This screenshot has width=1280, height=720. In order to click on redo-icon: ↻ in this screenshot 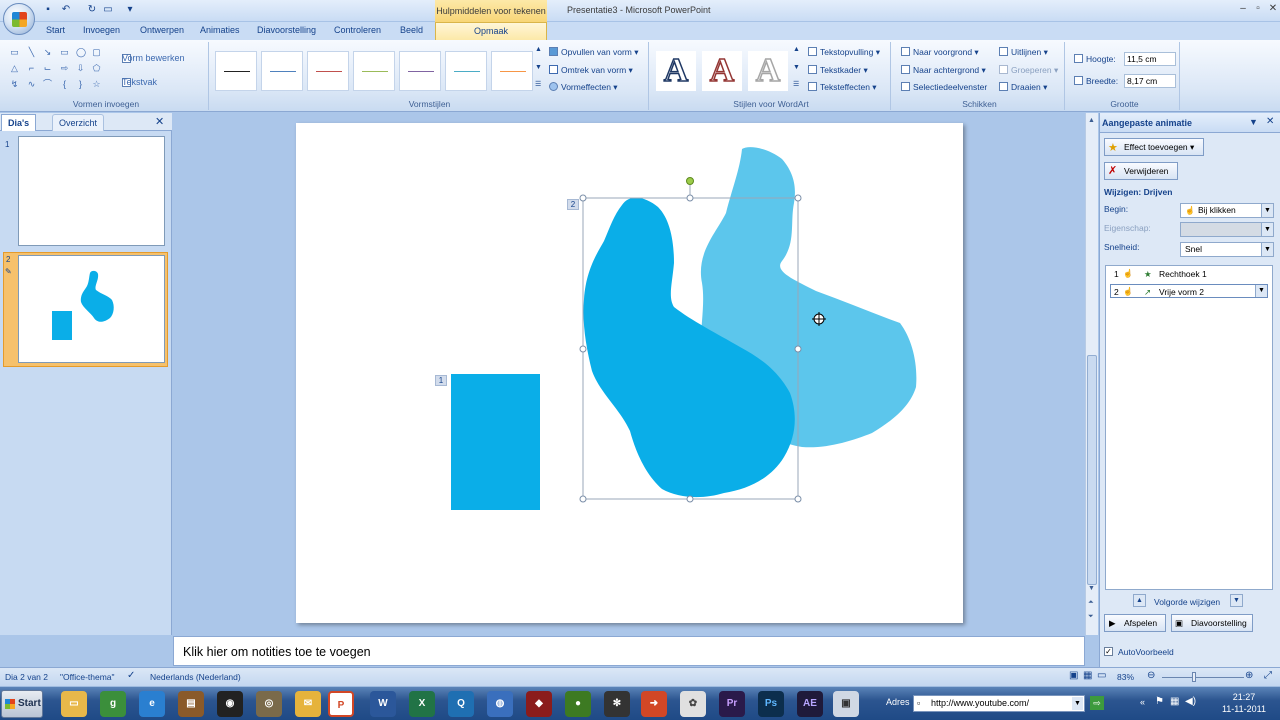, I will do `click(92, 10)`.